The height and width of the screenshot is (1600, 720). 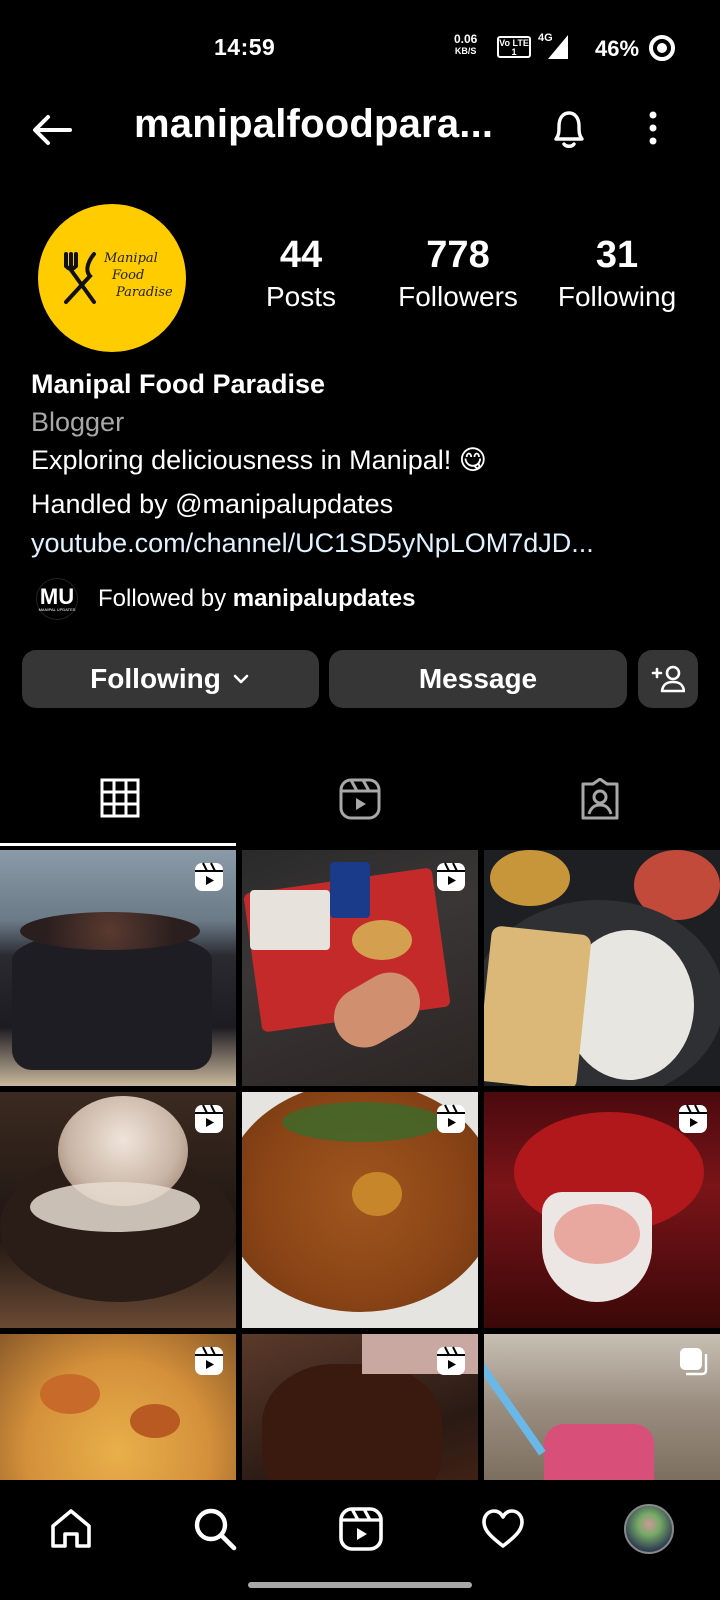 What do you see at coordinates (617, 255) in the screenshot?
I see `following-count: 31` at bounding box center [617, 255].